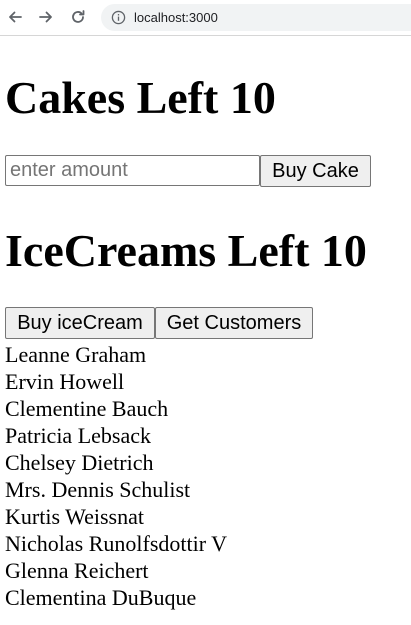  I want to click on arrow-left-icon, so click(15, 17).